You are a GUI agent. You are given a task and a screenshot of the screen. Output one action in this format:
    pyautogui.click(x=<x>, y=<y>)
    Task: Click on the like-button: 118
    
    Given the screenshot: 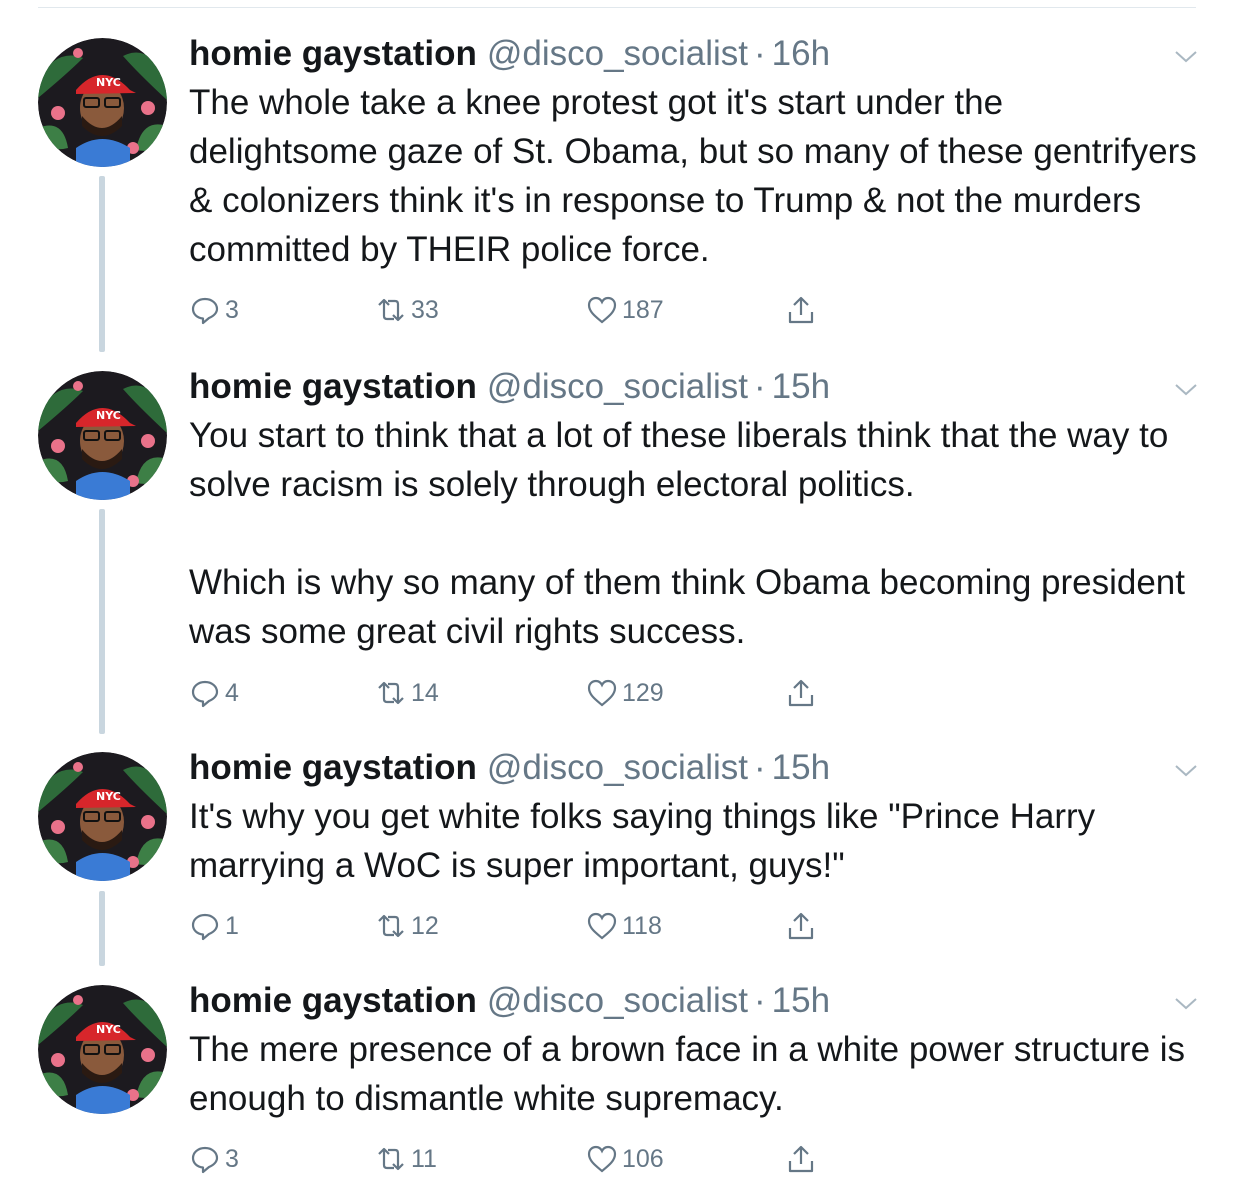 What is the action you would take?
    pyautogui.click(x=624, y=926)
    